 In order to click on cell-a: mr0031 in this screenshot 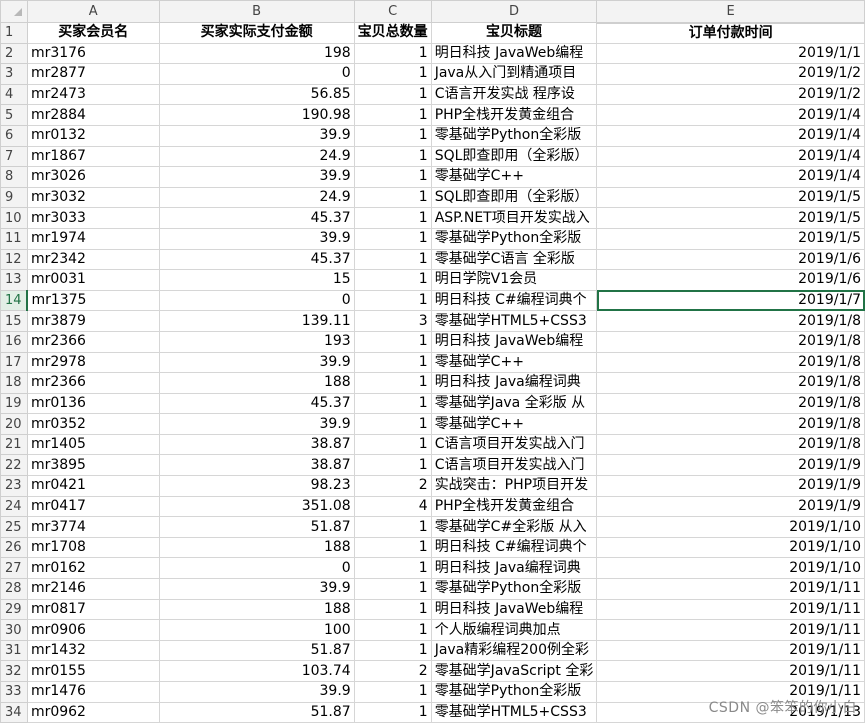, I will do `click(93, 280)`.